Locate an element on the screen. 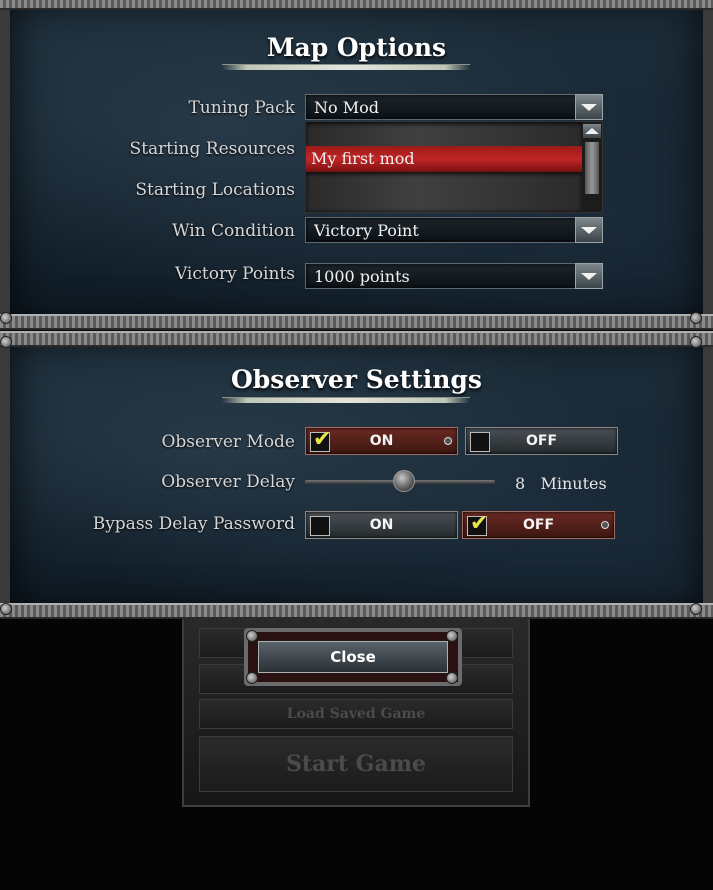 The width and height of the screenshot is (713, 890). observer-delay-unit: Minutes is located at coordinates (573, 483).